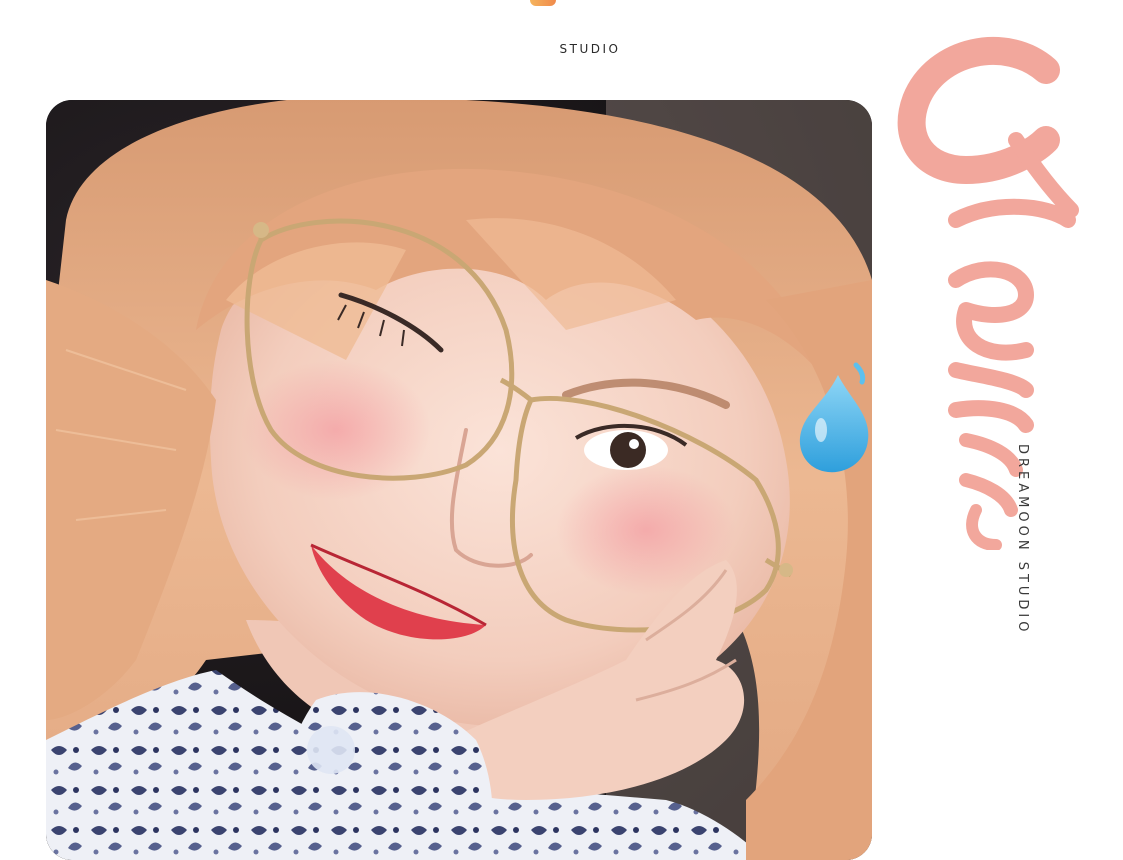 This screenshot has height=860, width=1123. Describe the element at coordinates (543, 3) in the screenshot. I see `top-decoration` at that location.